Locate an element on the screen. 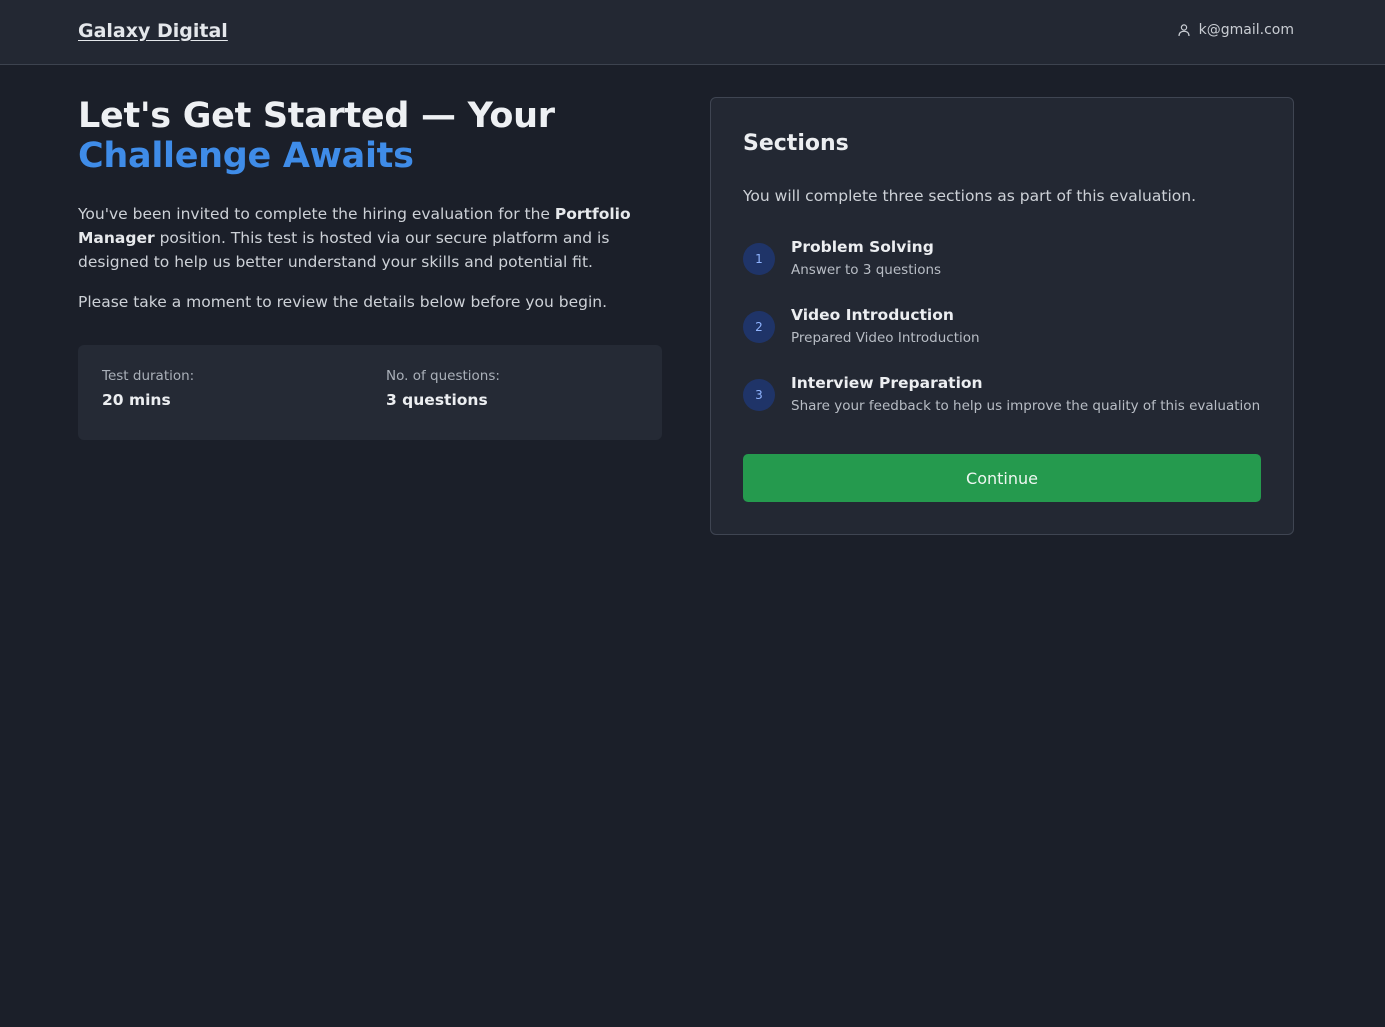 Image resolution: width=1385 pixels, height=1027 pixels. section-item-problem-solving: 1 Problem Solving Answer to 3 questions is located at coordinates (1003, 262).